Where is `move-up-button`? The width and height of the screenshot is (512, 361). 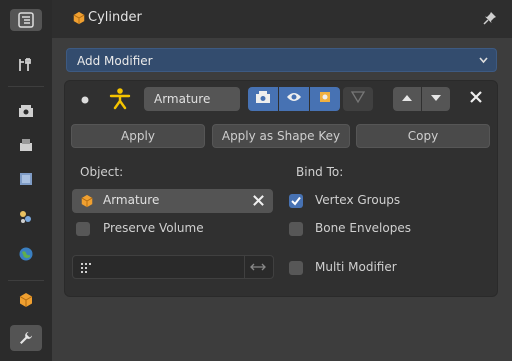
move-up-button is located at coordinates (407, 99).